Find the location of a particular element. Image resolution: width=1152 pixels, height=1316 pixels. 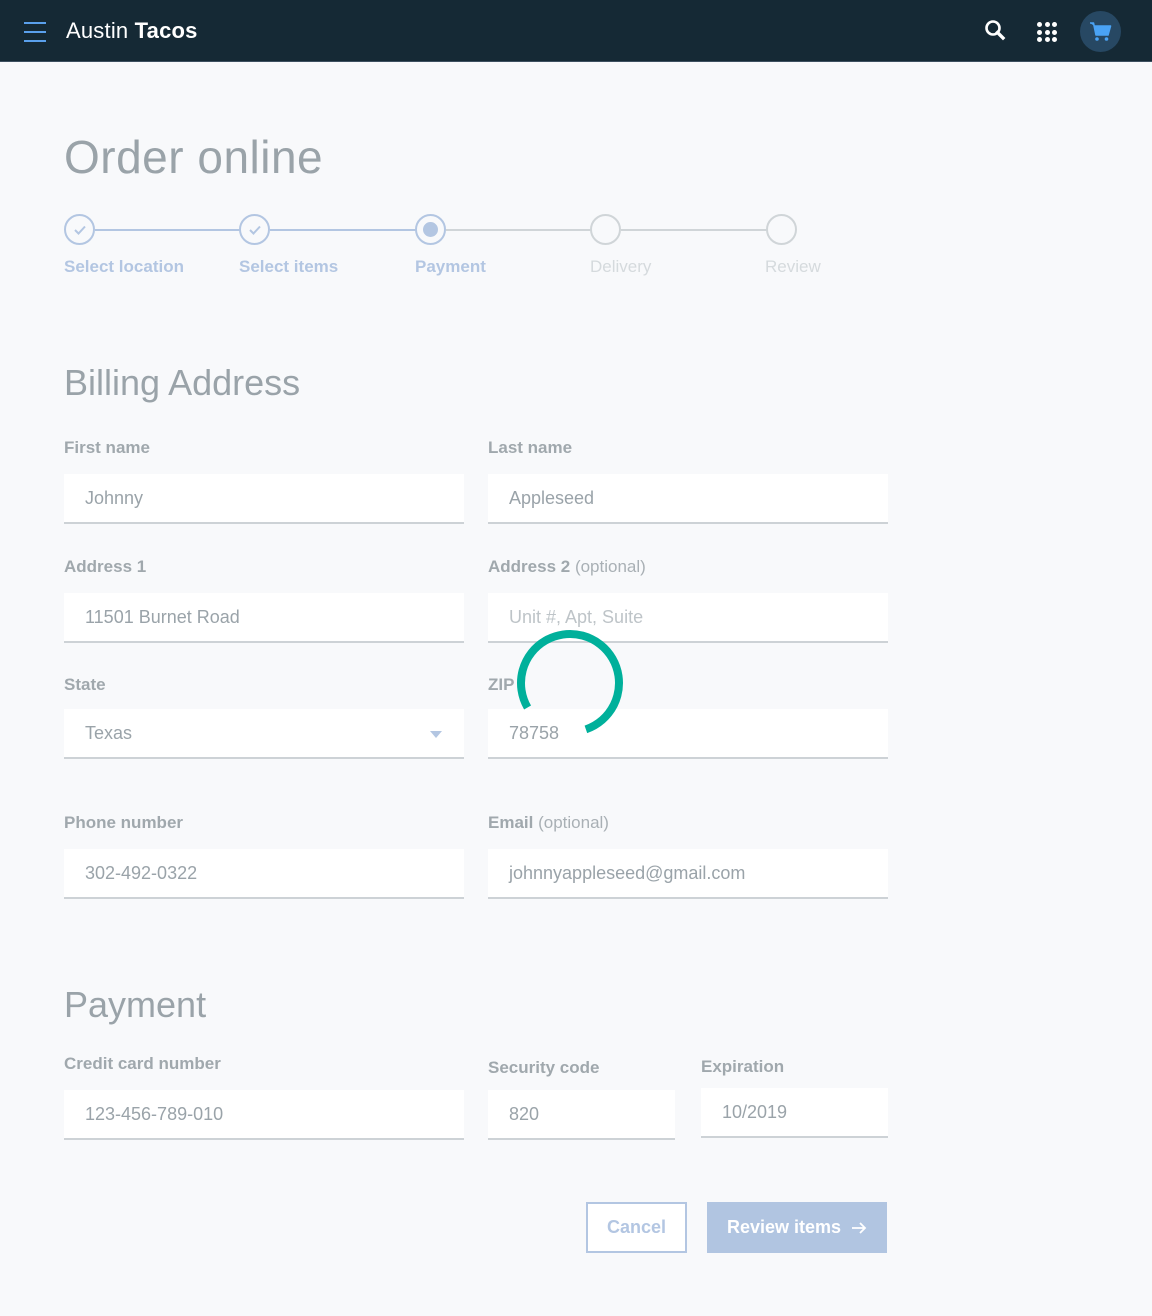

first-name-field: First name Johnny is located at coordinates (264, 481).